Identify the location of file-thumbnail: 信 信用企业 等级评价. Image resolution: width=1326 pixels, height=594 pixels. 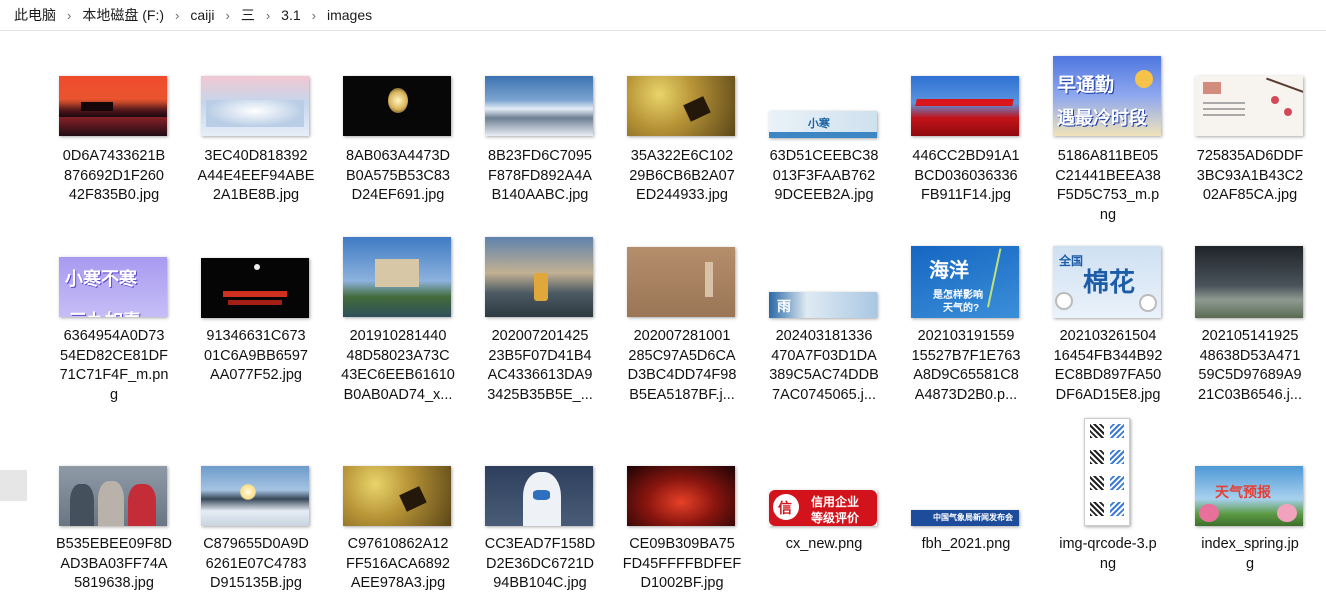
(823, 508).